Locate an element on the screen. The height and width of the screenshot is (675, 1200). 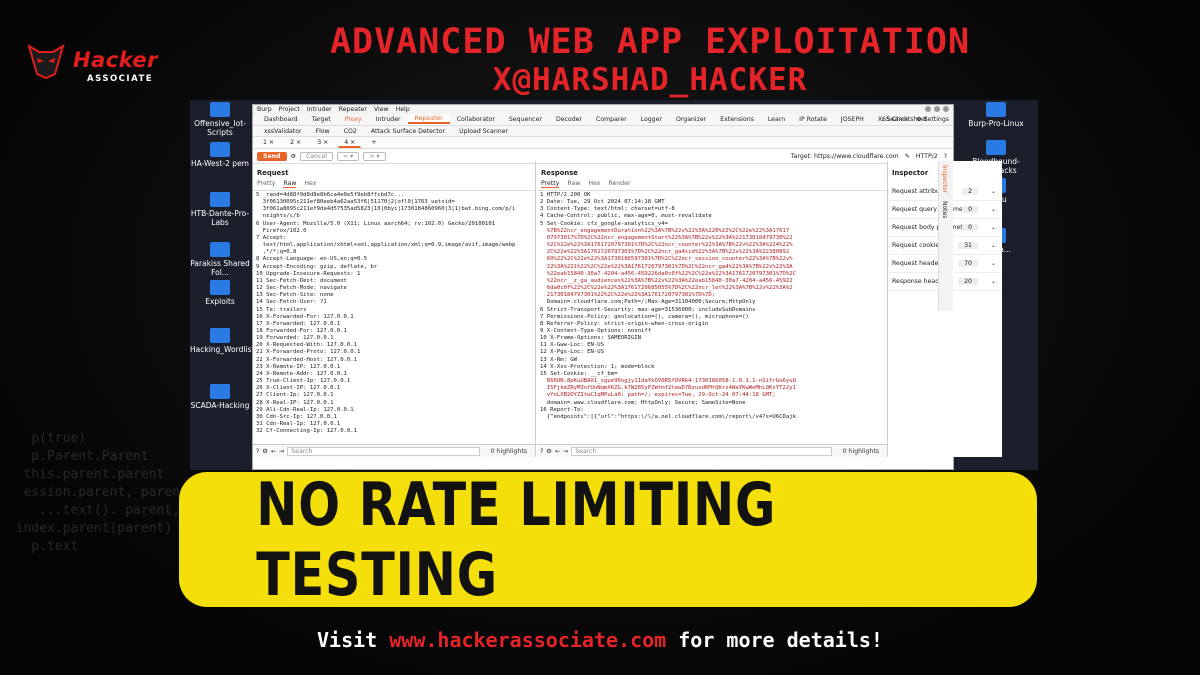
code-line: 14 Sec-Fetch-User: ?1 is located at coordinates (291, 302).